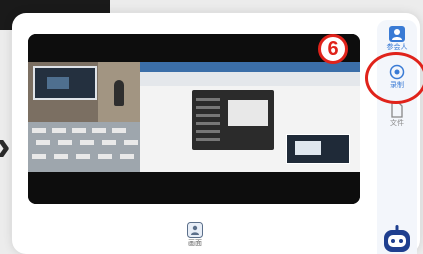 The image size is (423, 254). Describe the element at coordinates (397, 72) in the screenshot. I see `record-icon` at that location.